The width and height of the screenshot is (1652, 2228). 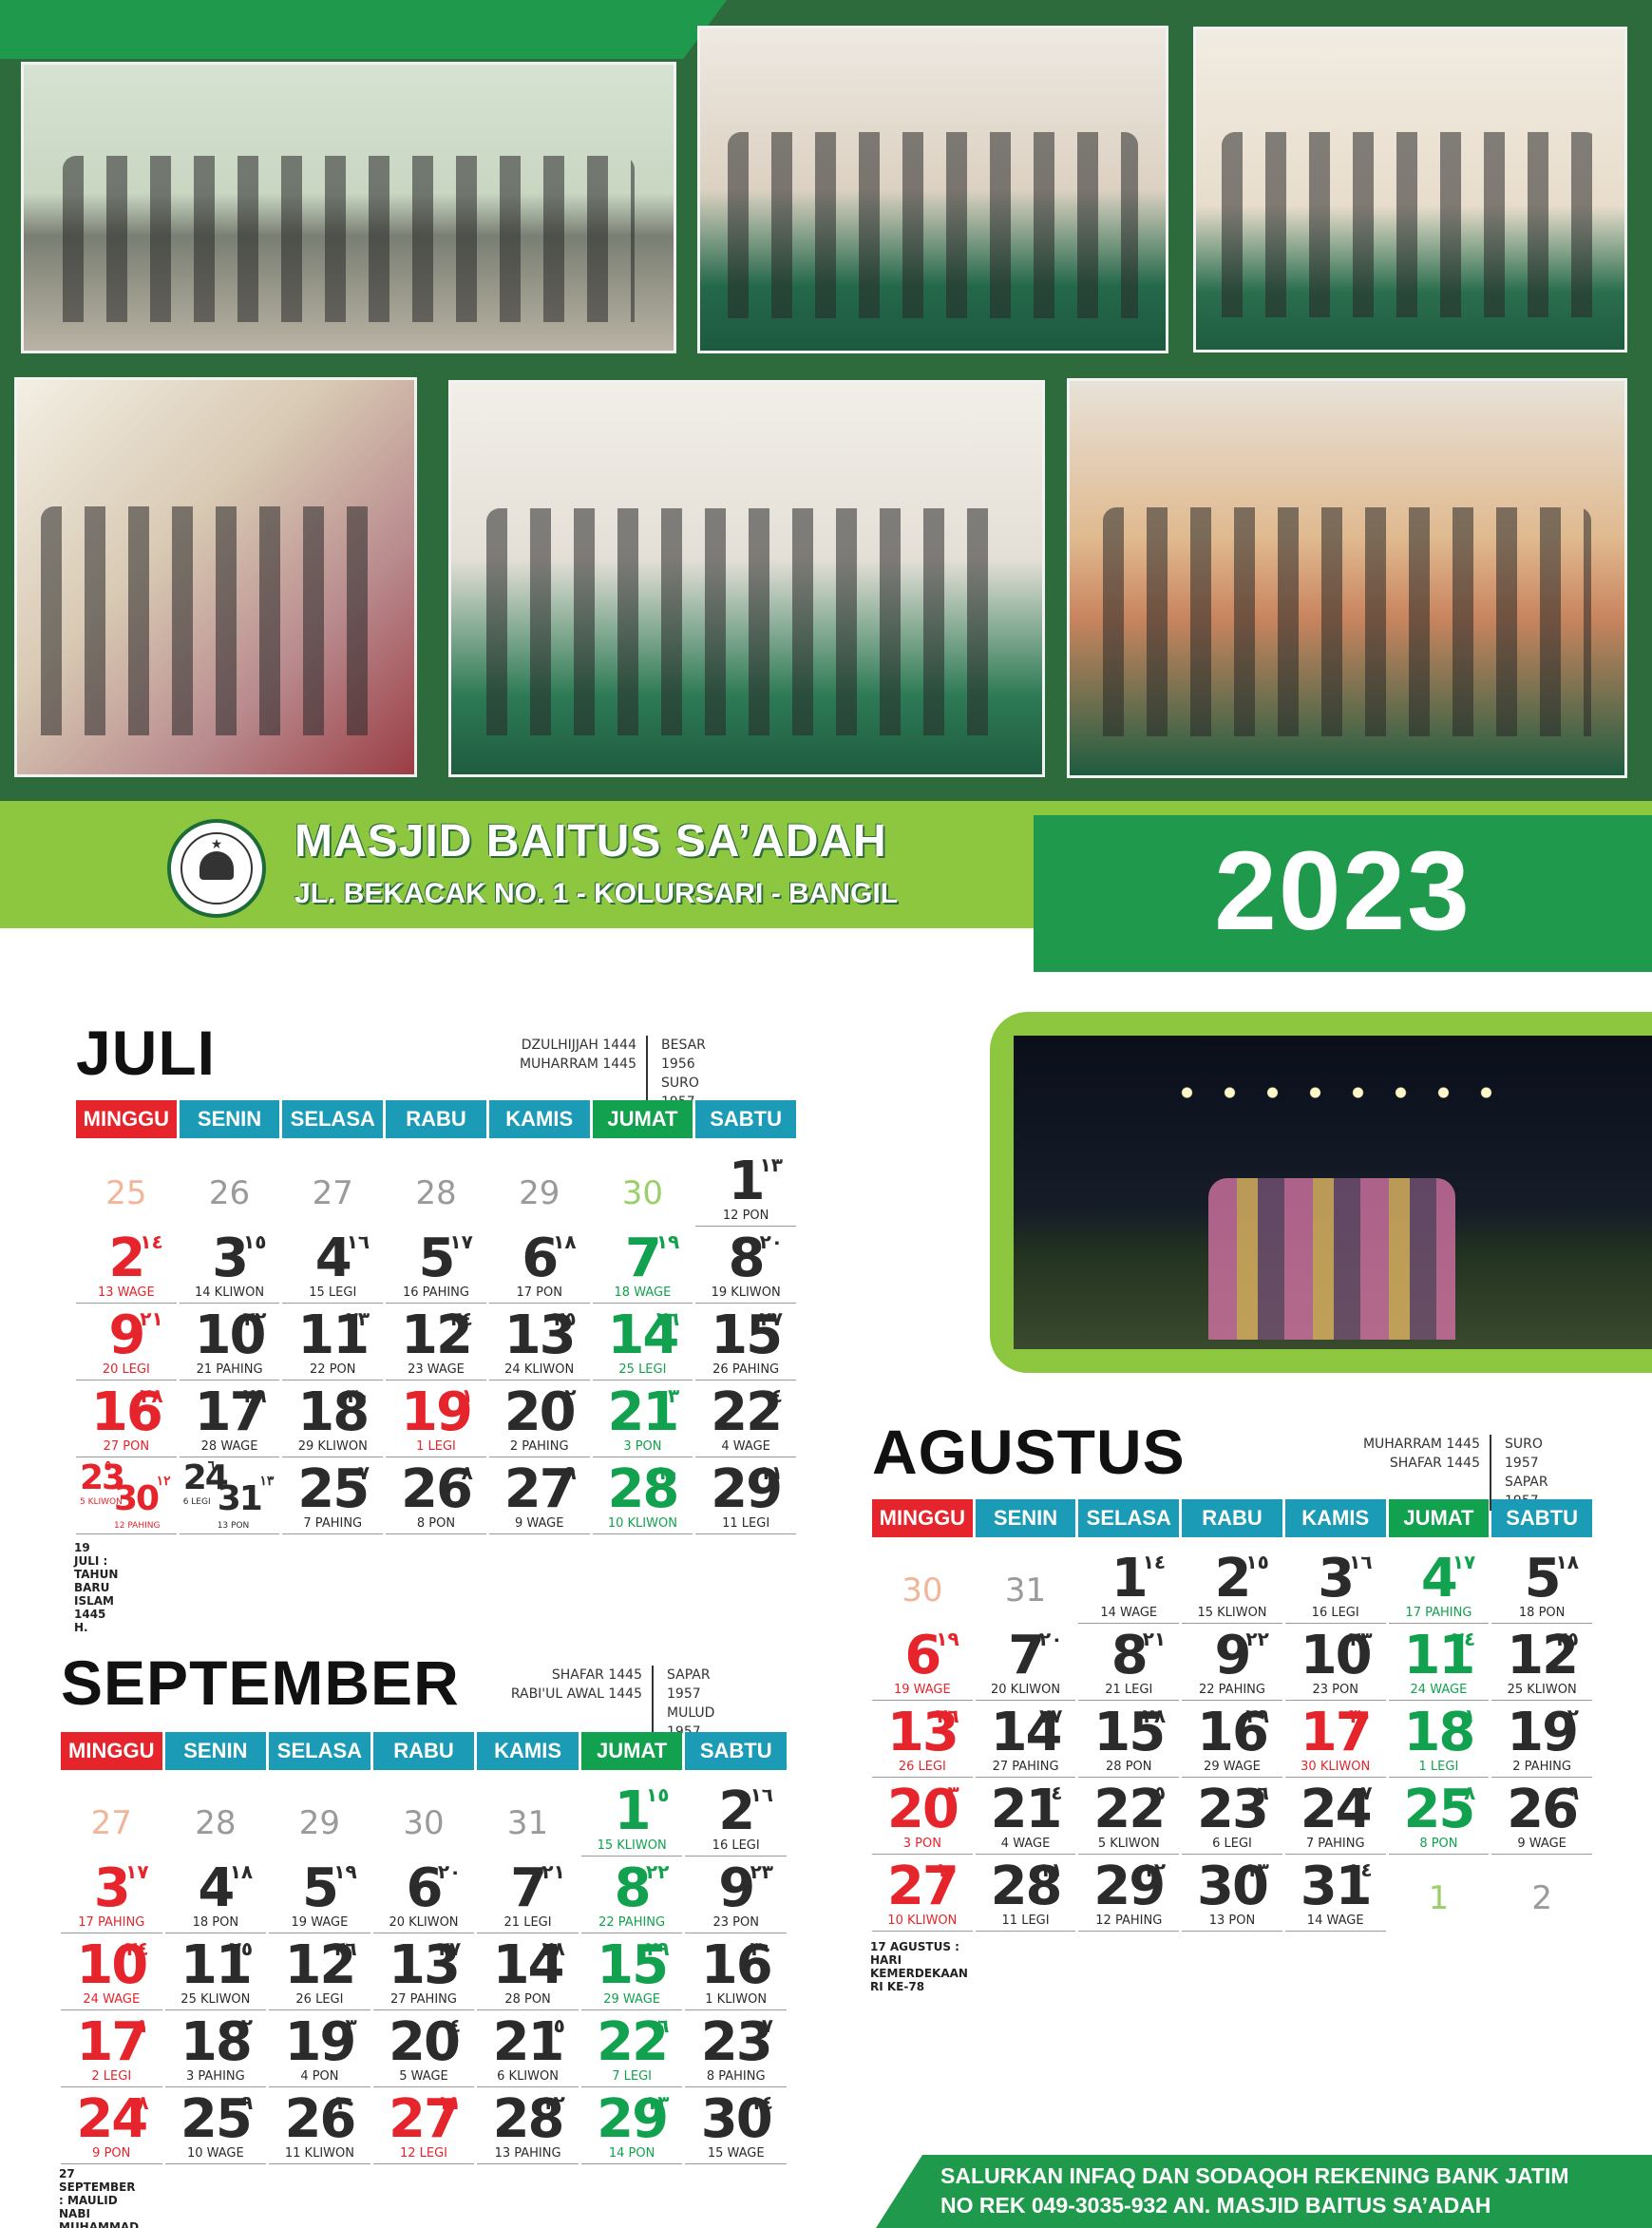 I want to click on pasaran-label: 2 LEGI, so click(x=111, y=2076).